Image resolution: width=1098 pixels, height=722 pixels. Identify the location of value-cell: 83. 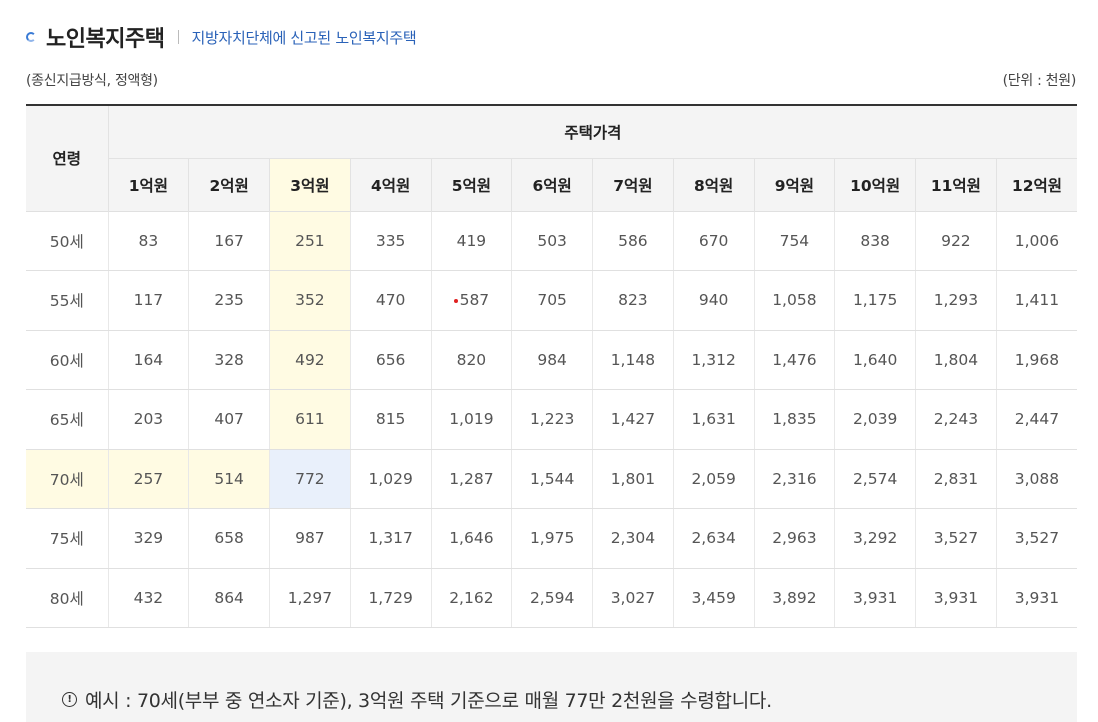
(148, 240).